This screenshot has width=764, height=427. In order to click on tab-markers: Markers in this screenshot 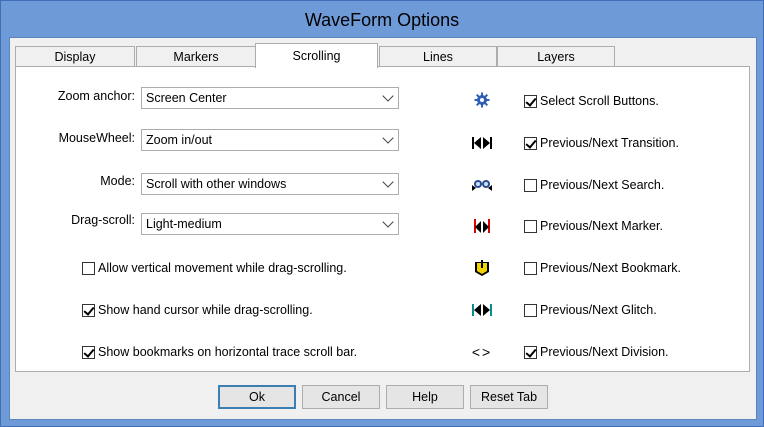, I will do `click(196, 56)`.